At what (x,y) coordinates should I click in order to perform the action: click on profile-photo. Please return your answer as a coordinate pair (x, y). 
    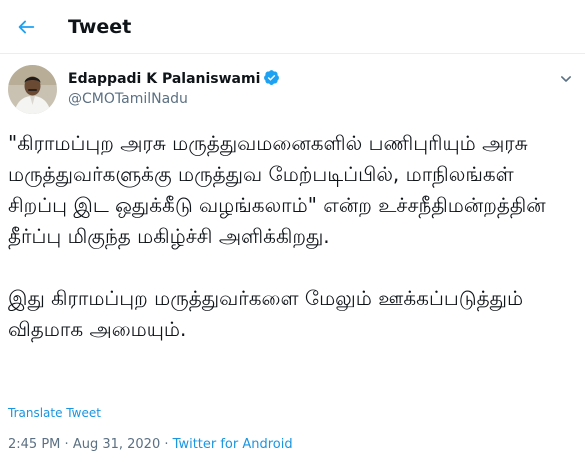
    Looking at the image, I should click on (32, 89).